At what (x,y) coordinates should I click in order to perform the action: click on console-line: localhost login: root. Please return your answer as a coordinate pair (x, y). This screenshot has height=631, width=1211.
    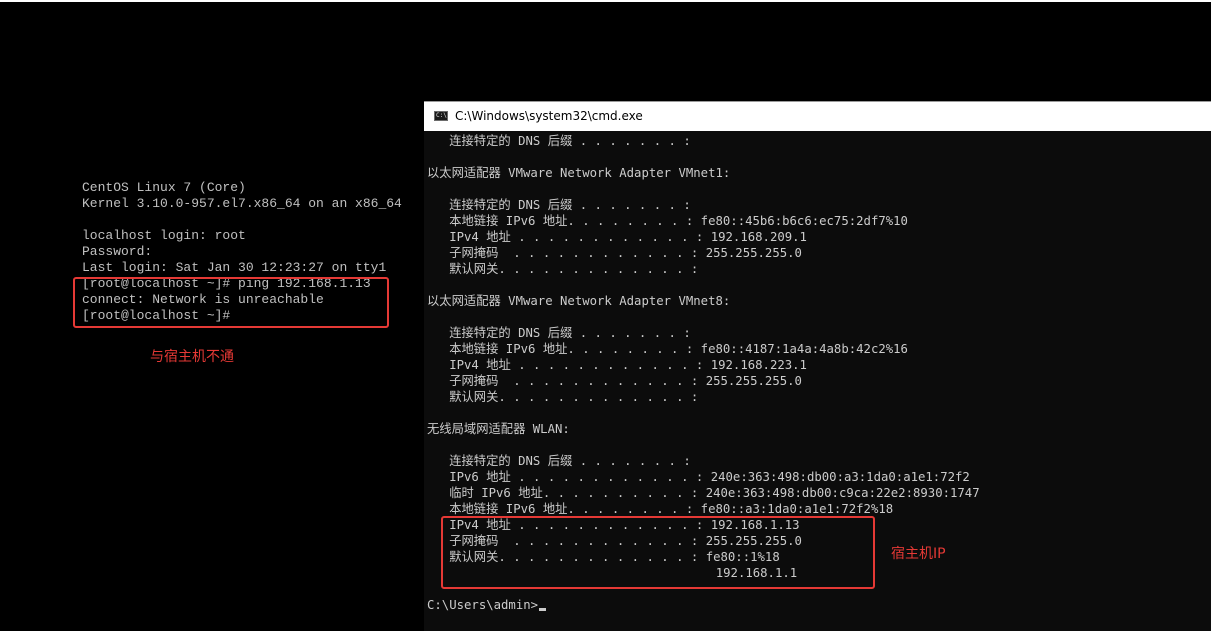
    Looking at the image, I should click on (164, 235).